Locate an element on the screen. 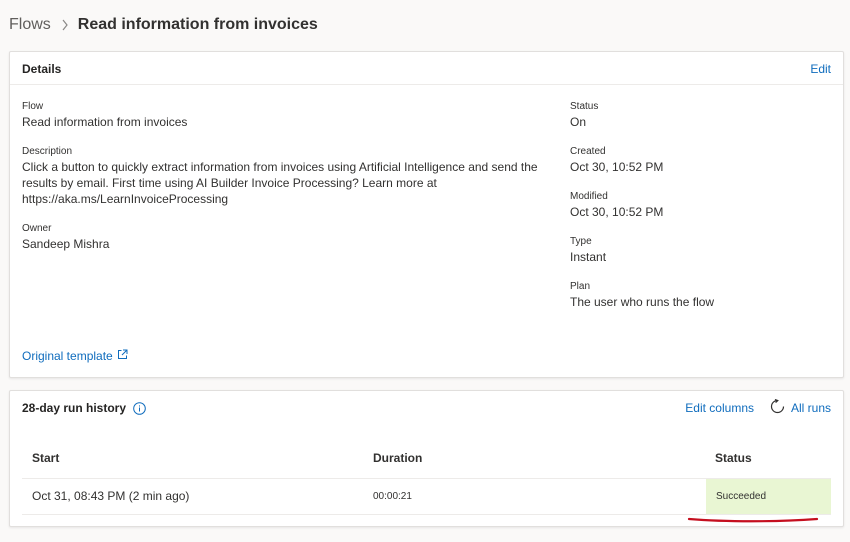 Image resolution: width=850 pixels, height=542 pixels. status-label: Status is located at coordinates (584, 106).